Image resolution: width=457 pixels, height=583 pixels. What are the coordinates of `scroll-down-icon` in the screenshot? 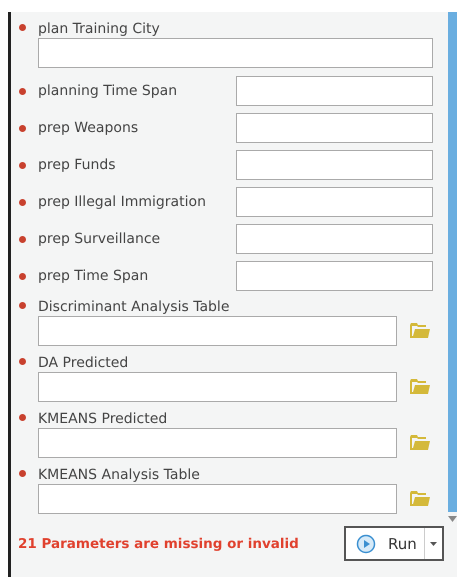 It's located at (452, 519).